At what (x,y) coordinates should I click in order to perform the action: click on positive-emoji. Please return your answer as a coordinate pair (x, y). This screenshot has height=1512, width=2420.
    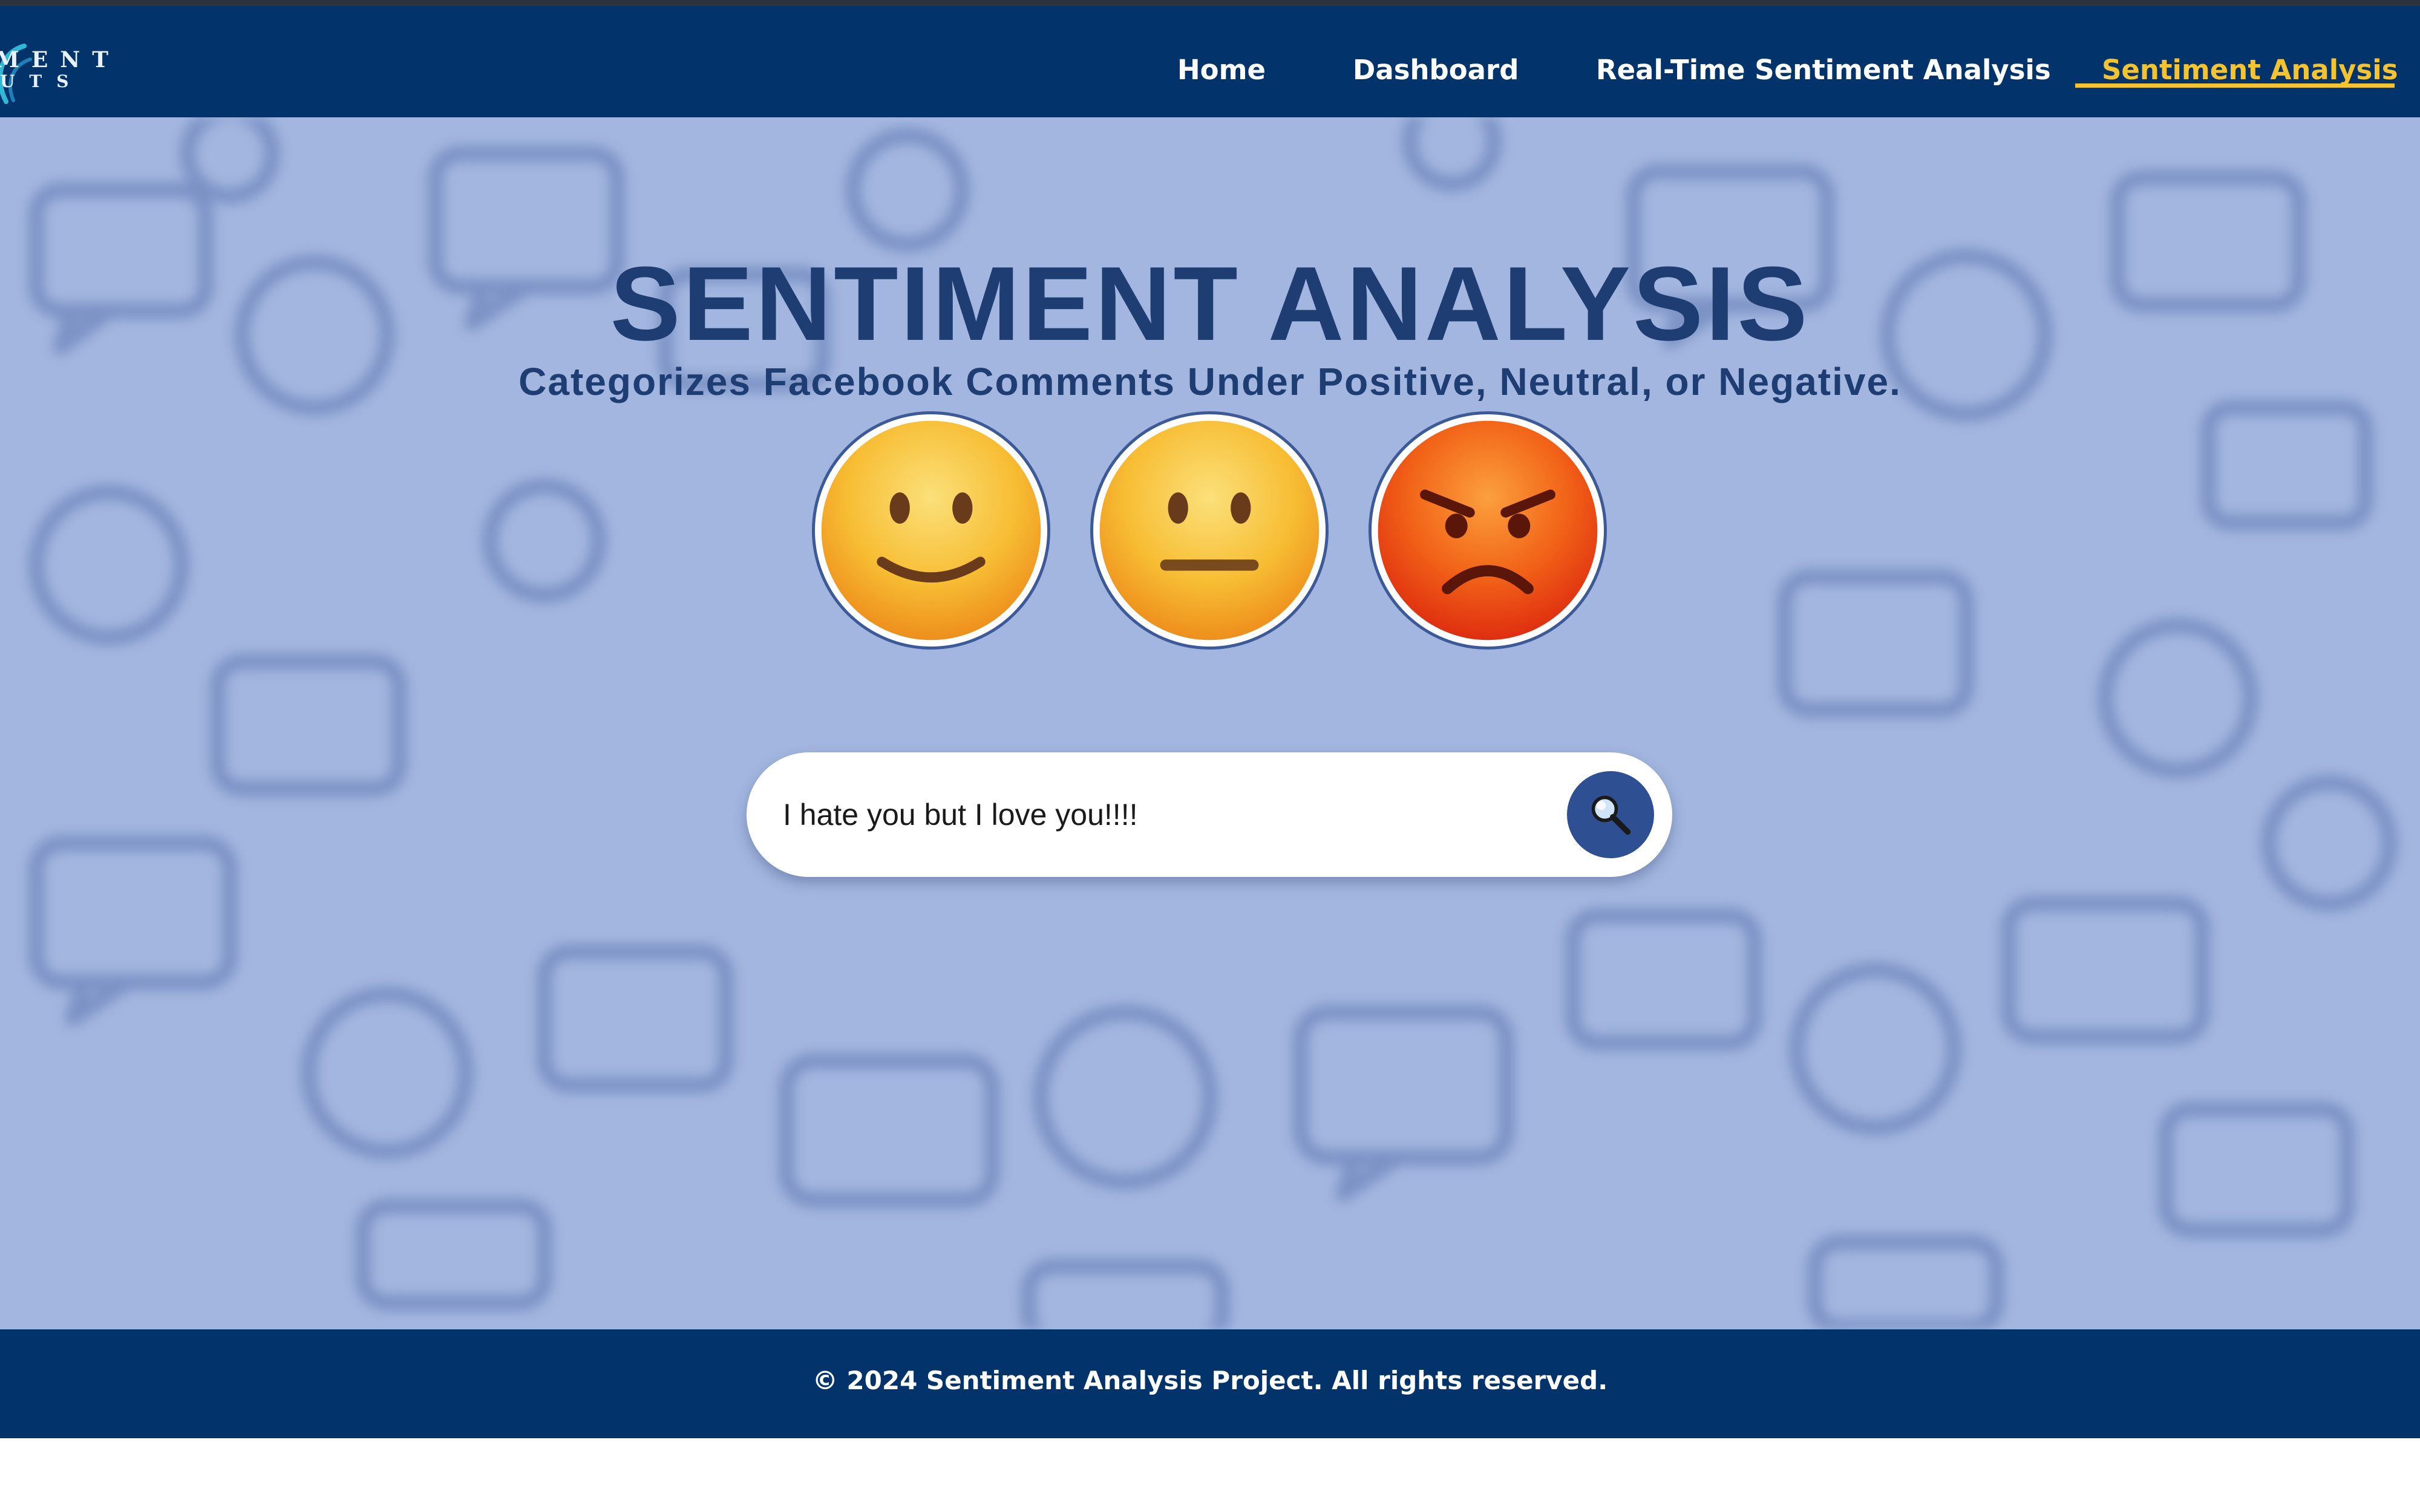
    Looking at the image, I should click on (931, 530).